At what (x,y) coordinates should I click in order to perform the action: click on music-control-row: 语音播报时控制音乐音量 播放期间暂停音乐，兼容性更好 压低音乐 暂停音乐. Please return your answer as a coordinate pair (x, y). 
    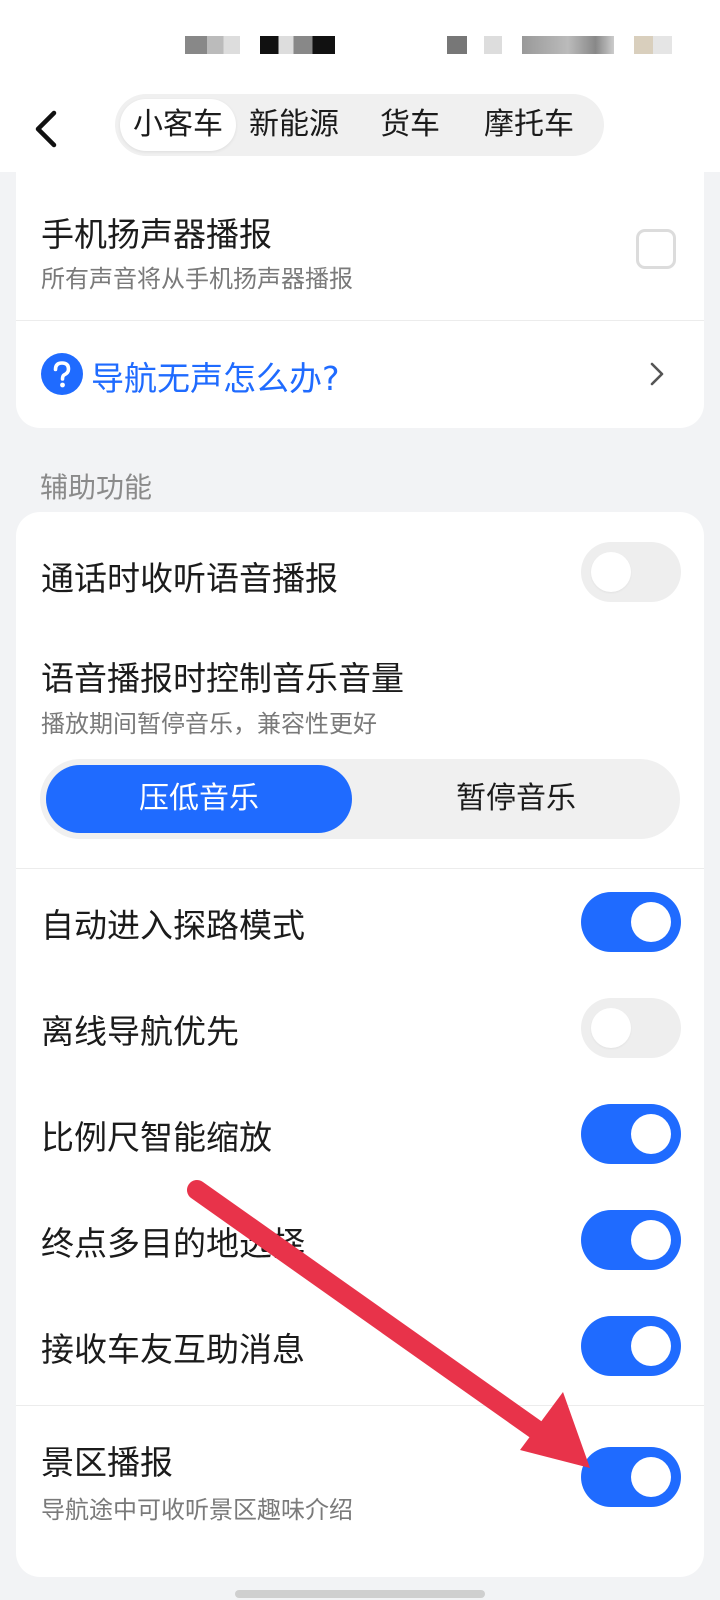
    Looking at the image, I should click on (360, 750).